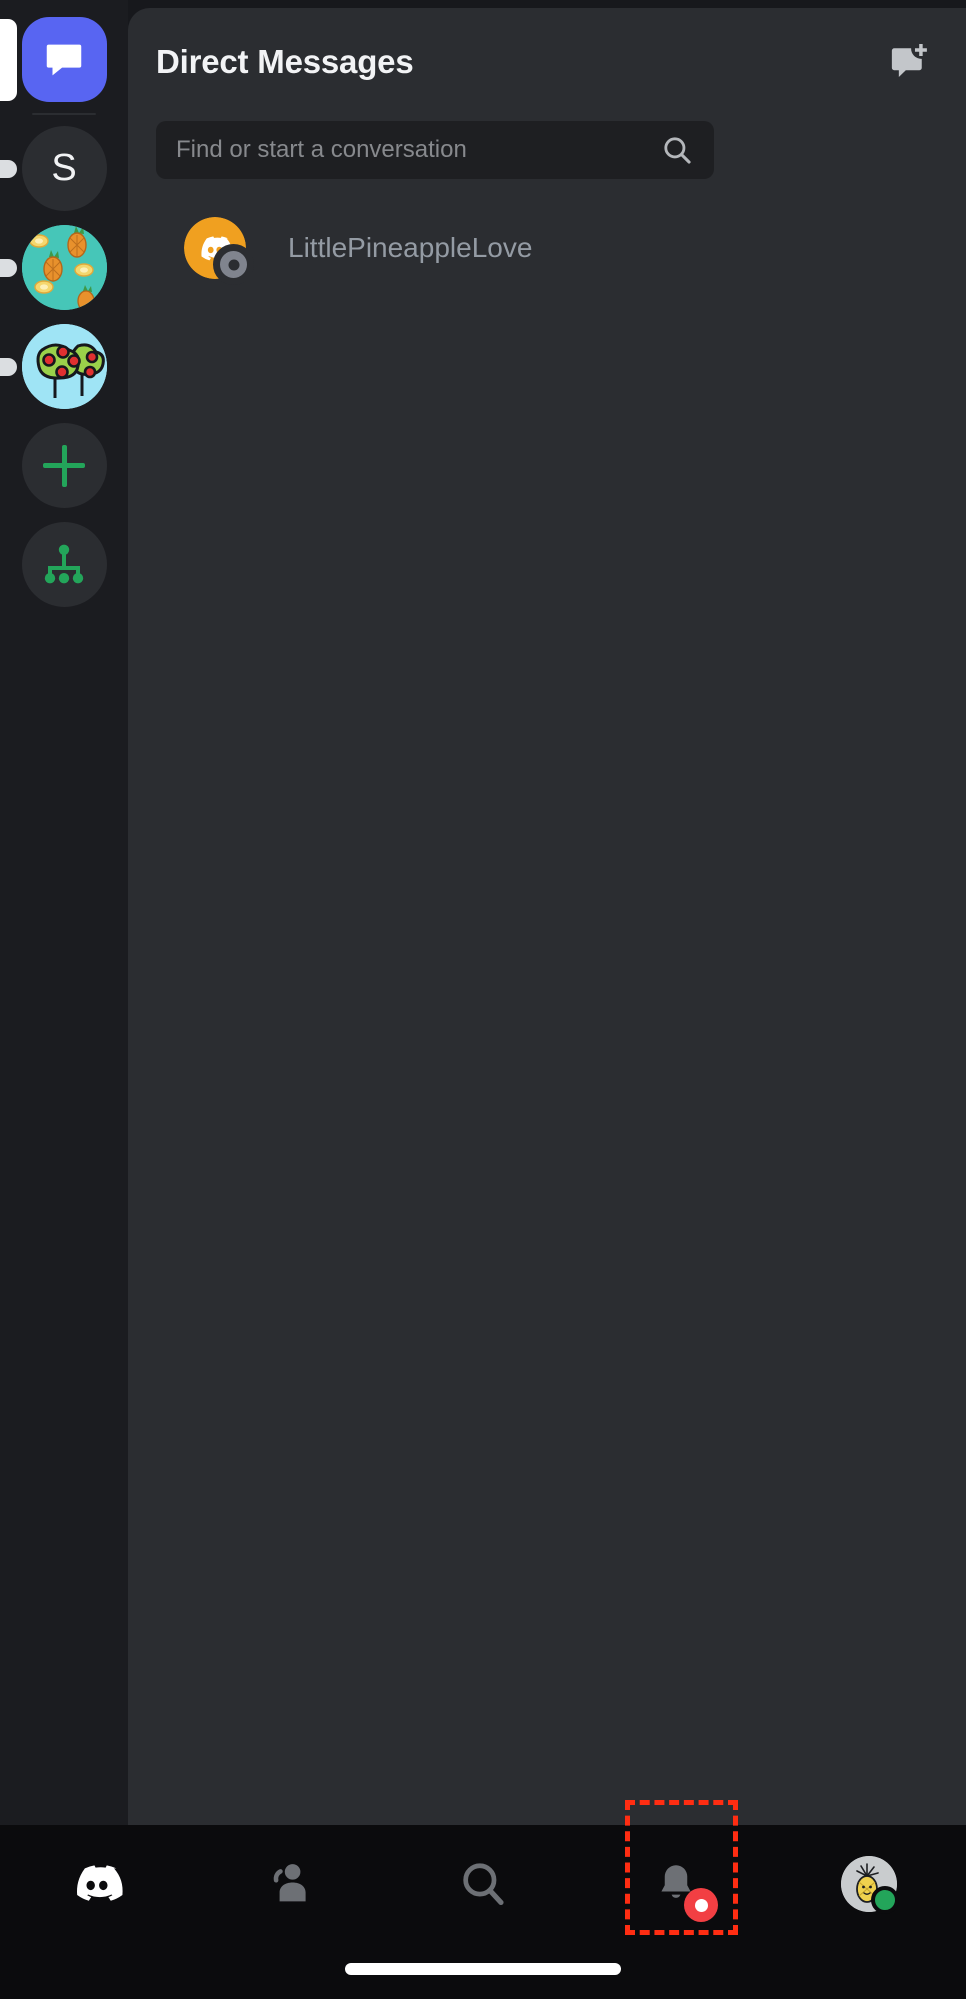 This screenshot has height=1999, width=966. I want to click on sidebar-item-server-appletree, so click(64, 366).